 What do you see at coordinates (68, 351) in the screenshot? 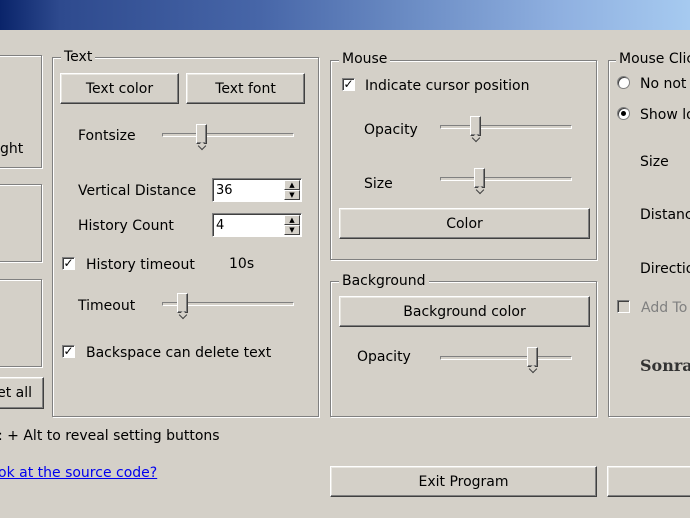
I see `backspace-checkbox: ✓` at bounding box center [68, 351].